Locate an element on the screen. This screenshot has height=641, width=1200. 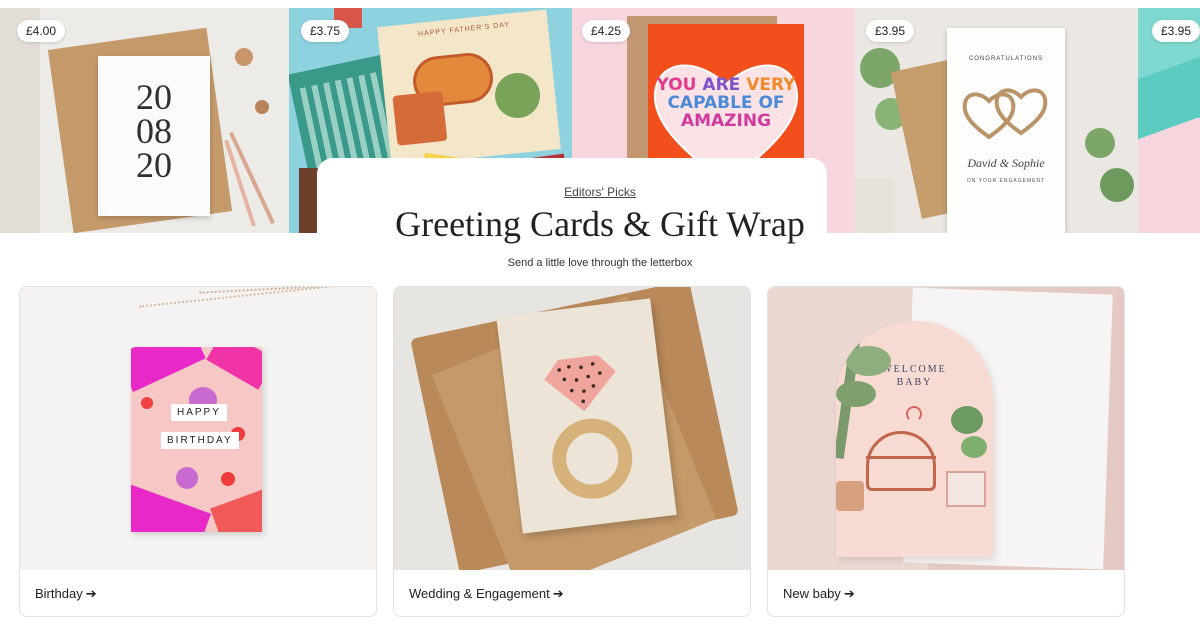
category-image: HAPPY BIRTHDAY is located at coordinates (198, 428).